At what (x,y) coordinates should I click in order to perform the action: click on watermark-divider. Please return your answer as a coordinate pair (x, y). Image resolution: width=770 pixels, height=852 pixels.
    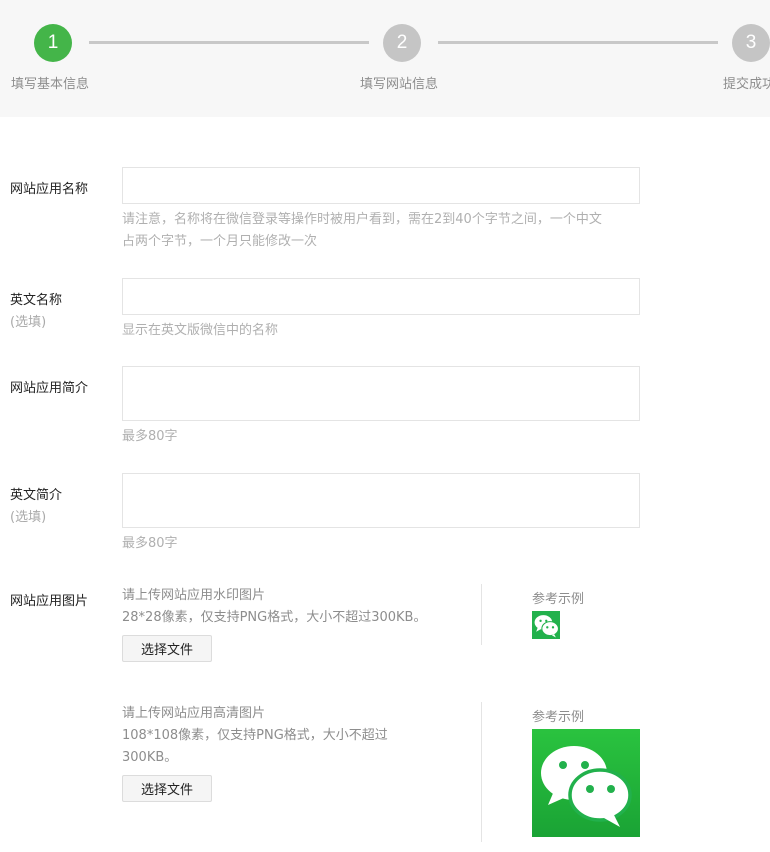
    Looking at the image, I should click on (481, 614).